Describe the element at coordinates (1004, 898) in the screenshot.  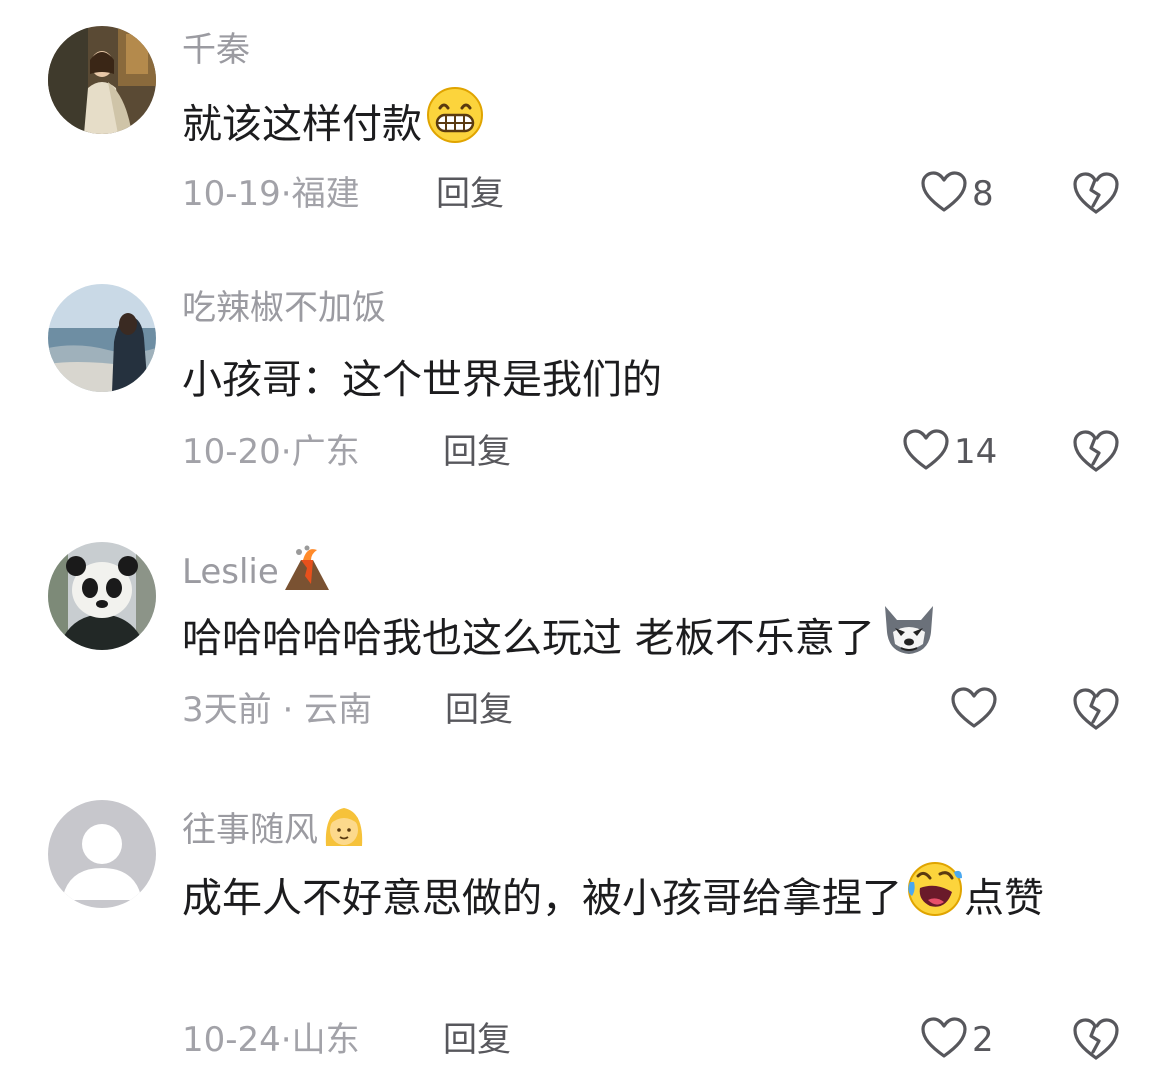
I see `comment-text-tail: 点赞` at that location.